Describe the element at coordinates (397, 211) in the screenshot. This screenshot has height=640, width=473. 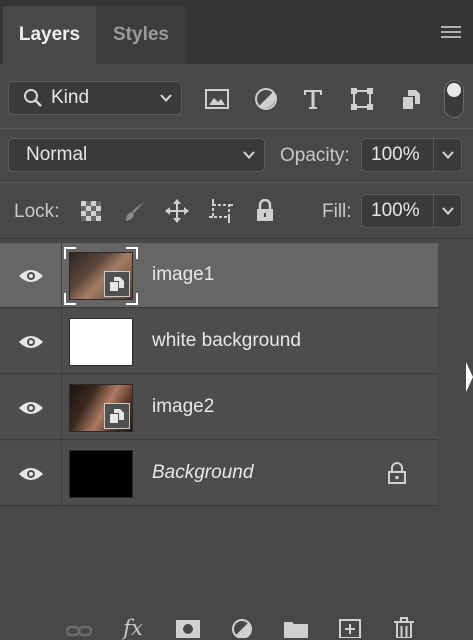
I see `fill-input: 100%` at that location.